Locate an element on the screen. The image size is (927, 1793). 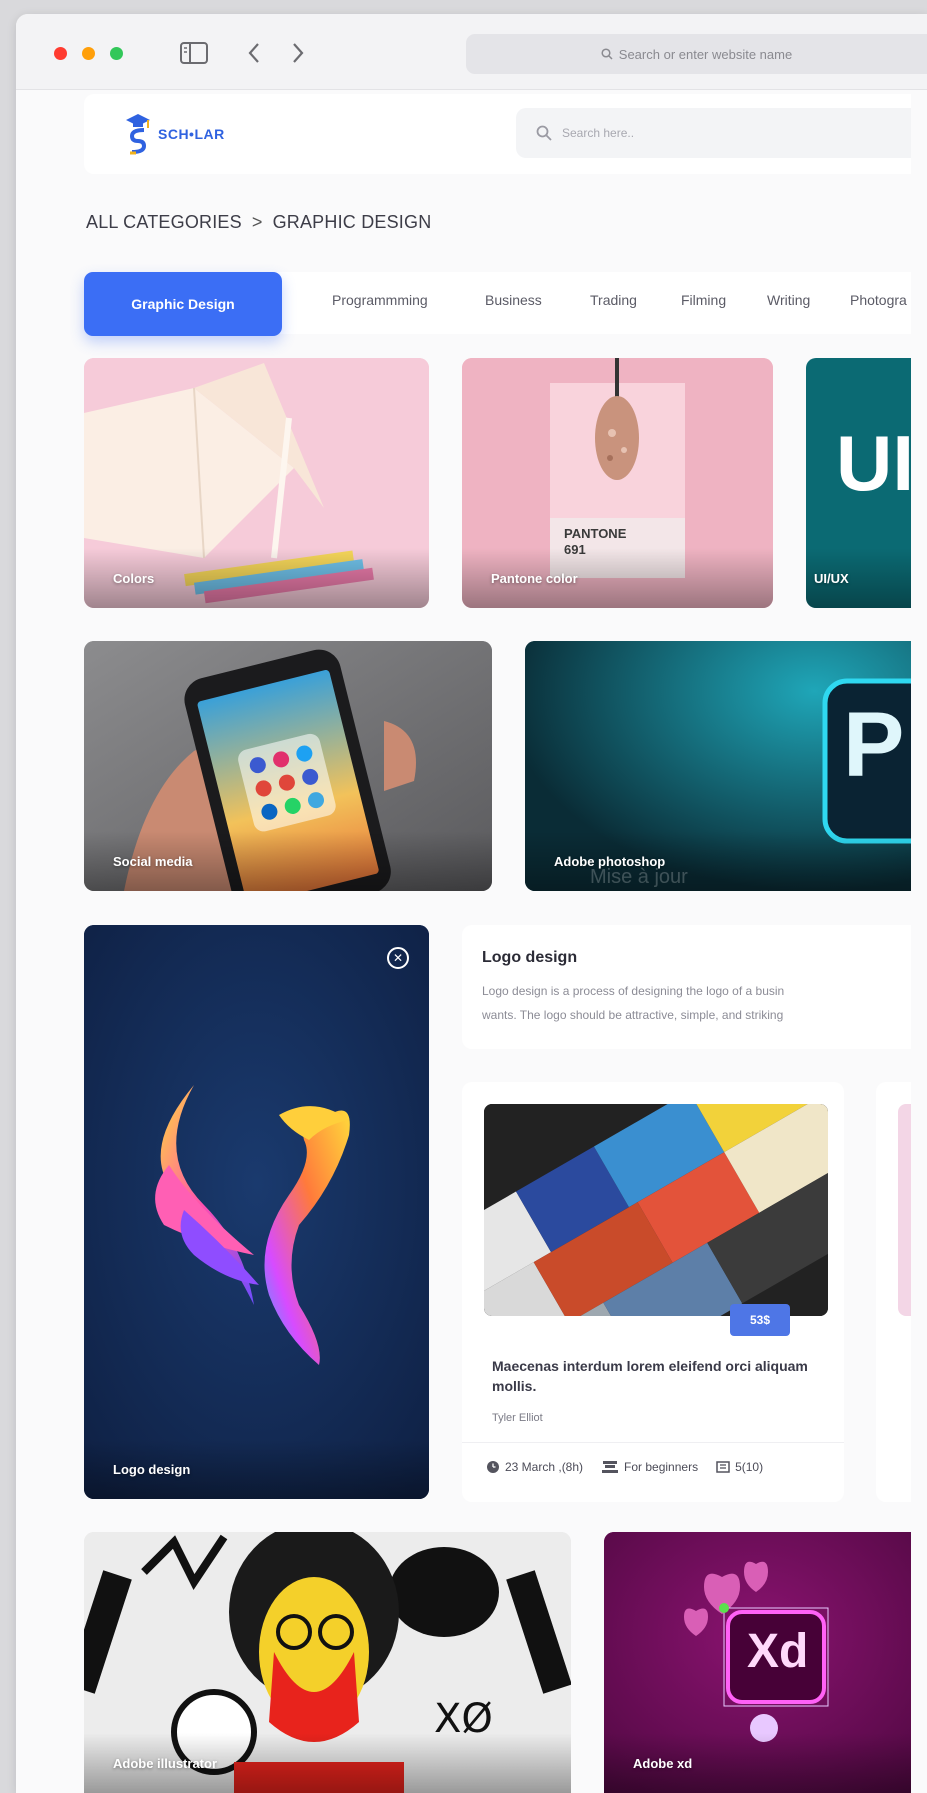
close-window-button is located at coordinates (60, 53).